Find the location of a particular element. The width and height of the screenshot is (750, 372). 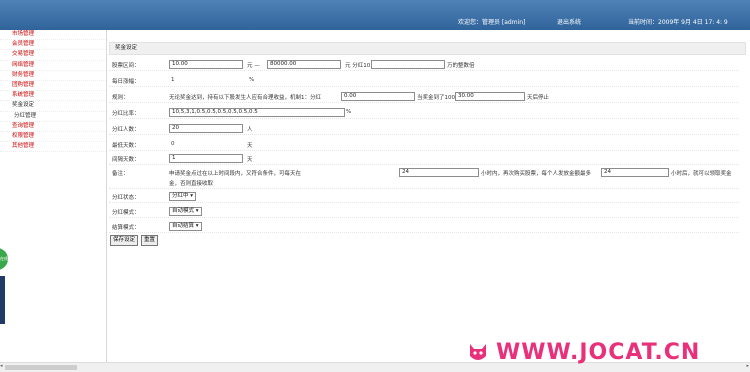

min-days-value: 0 is located at coordinates (173, 144).